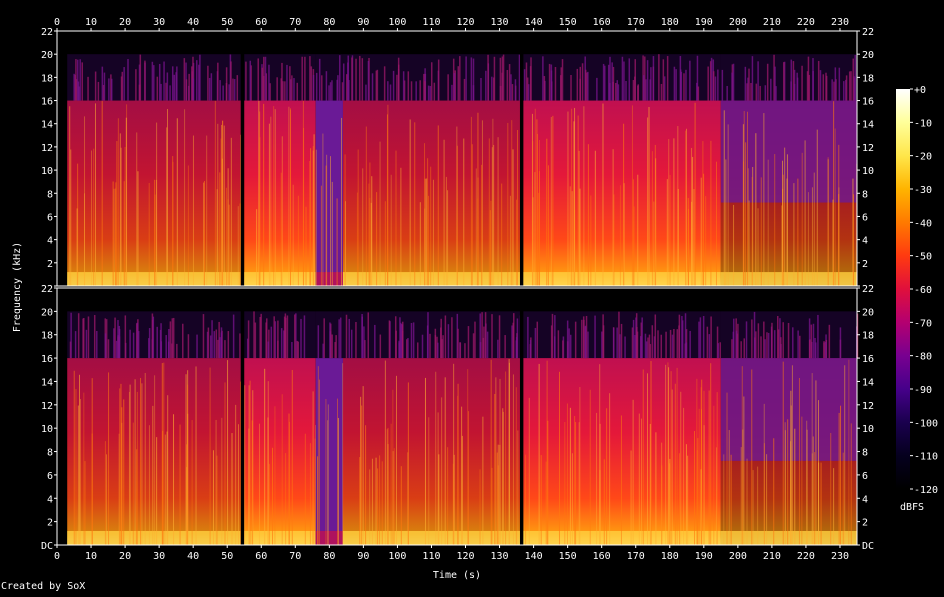 The height and width of the screenshot is (597, 944). Describe the element at coordinates (329, 193) in the screenshot. I see `segment-body` at that location.